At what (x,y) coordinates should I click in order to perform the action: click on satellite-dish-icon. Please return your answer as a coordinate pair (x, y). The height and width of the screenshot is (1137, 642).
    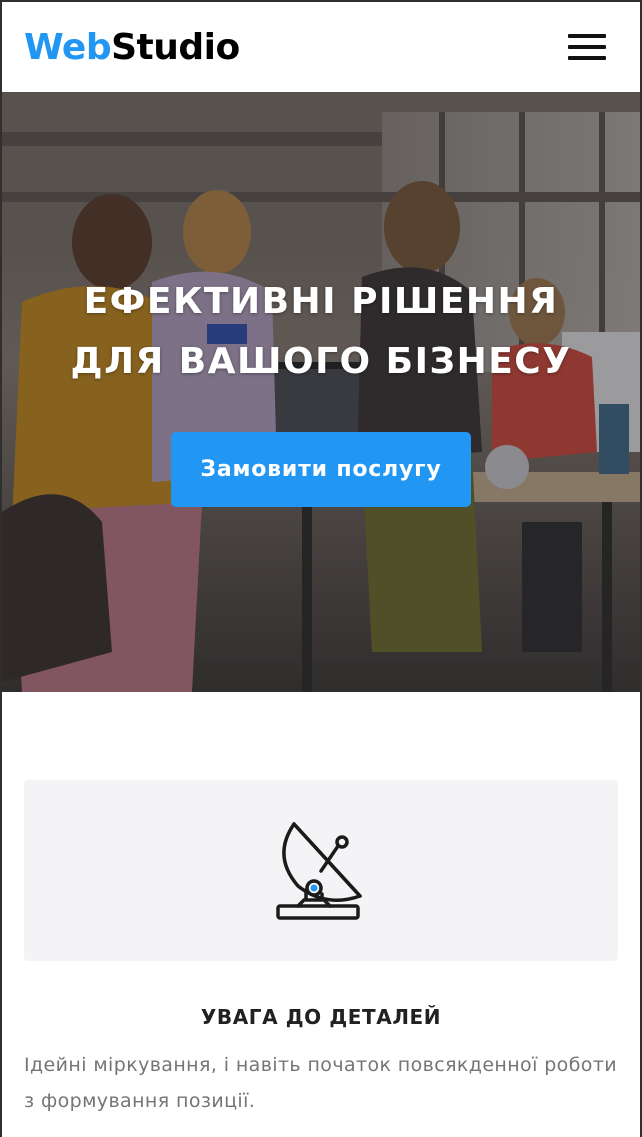
    Looking at the image, I should click on (321, 871).